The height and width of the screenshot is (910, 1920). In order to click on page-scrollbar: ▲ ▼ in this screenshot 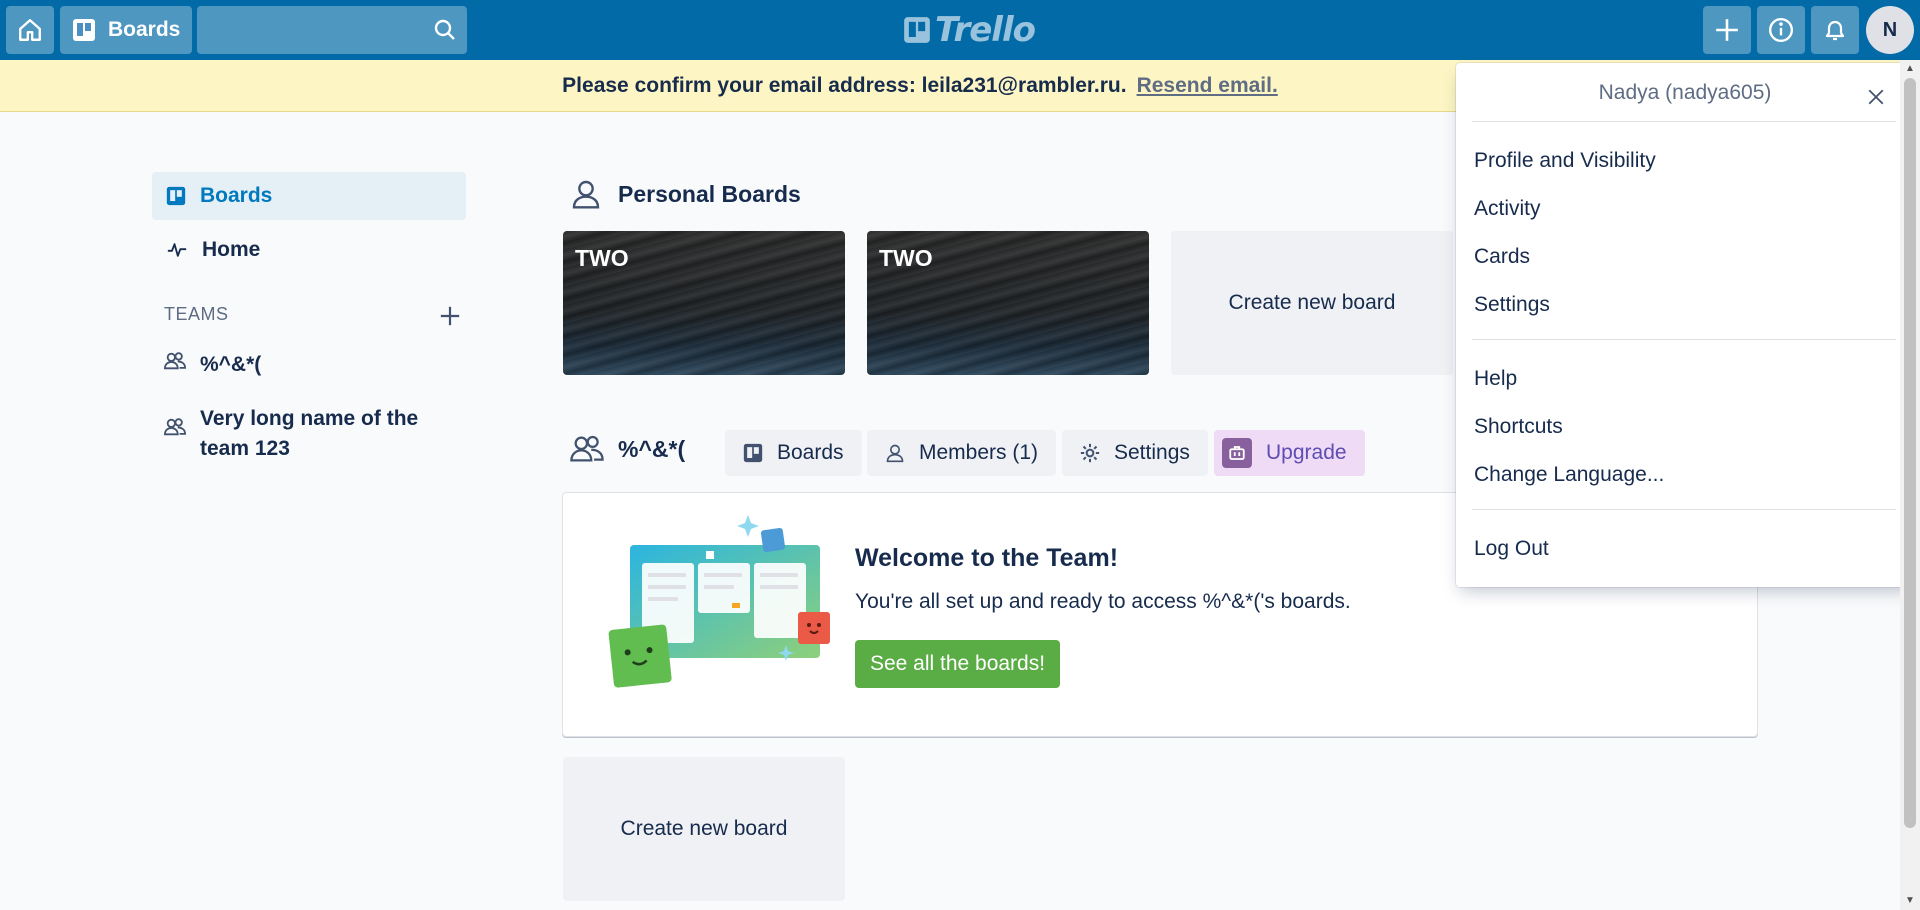, I will do `click(1910, 485)`.